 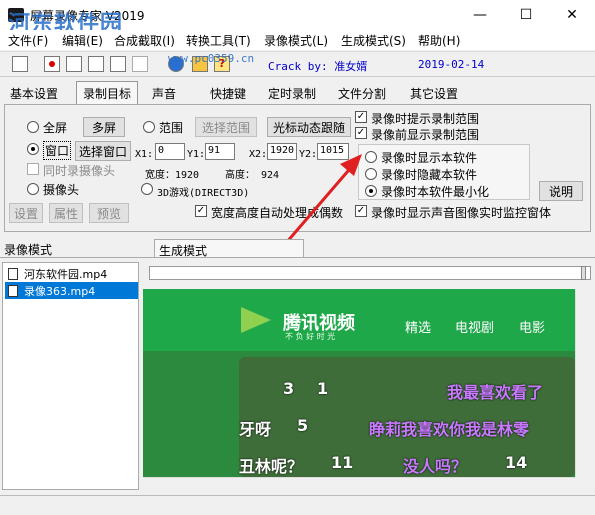 I want to click on tab-sound: 声音, so click(x=164, y=92).